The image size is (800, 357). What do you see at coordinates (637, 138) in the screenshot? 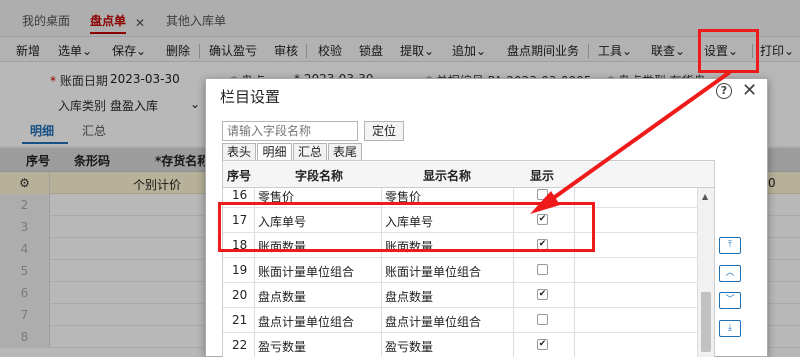
I see `arrow-line` at bounding box center [637, 138].